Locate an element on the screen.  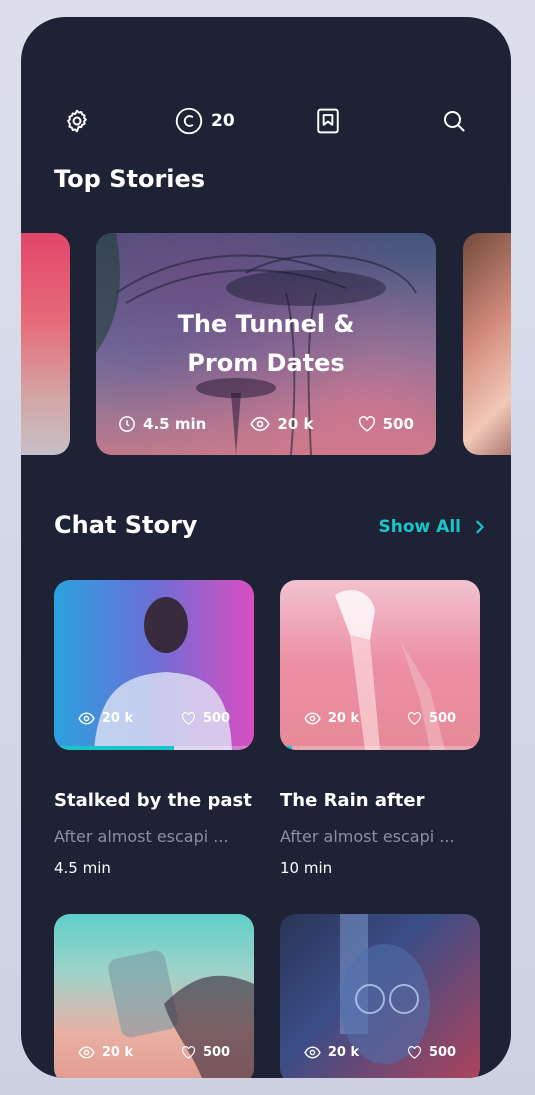
featured-title-line2: Prom Dates is located at coordinates (266, 363).